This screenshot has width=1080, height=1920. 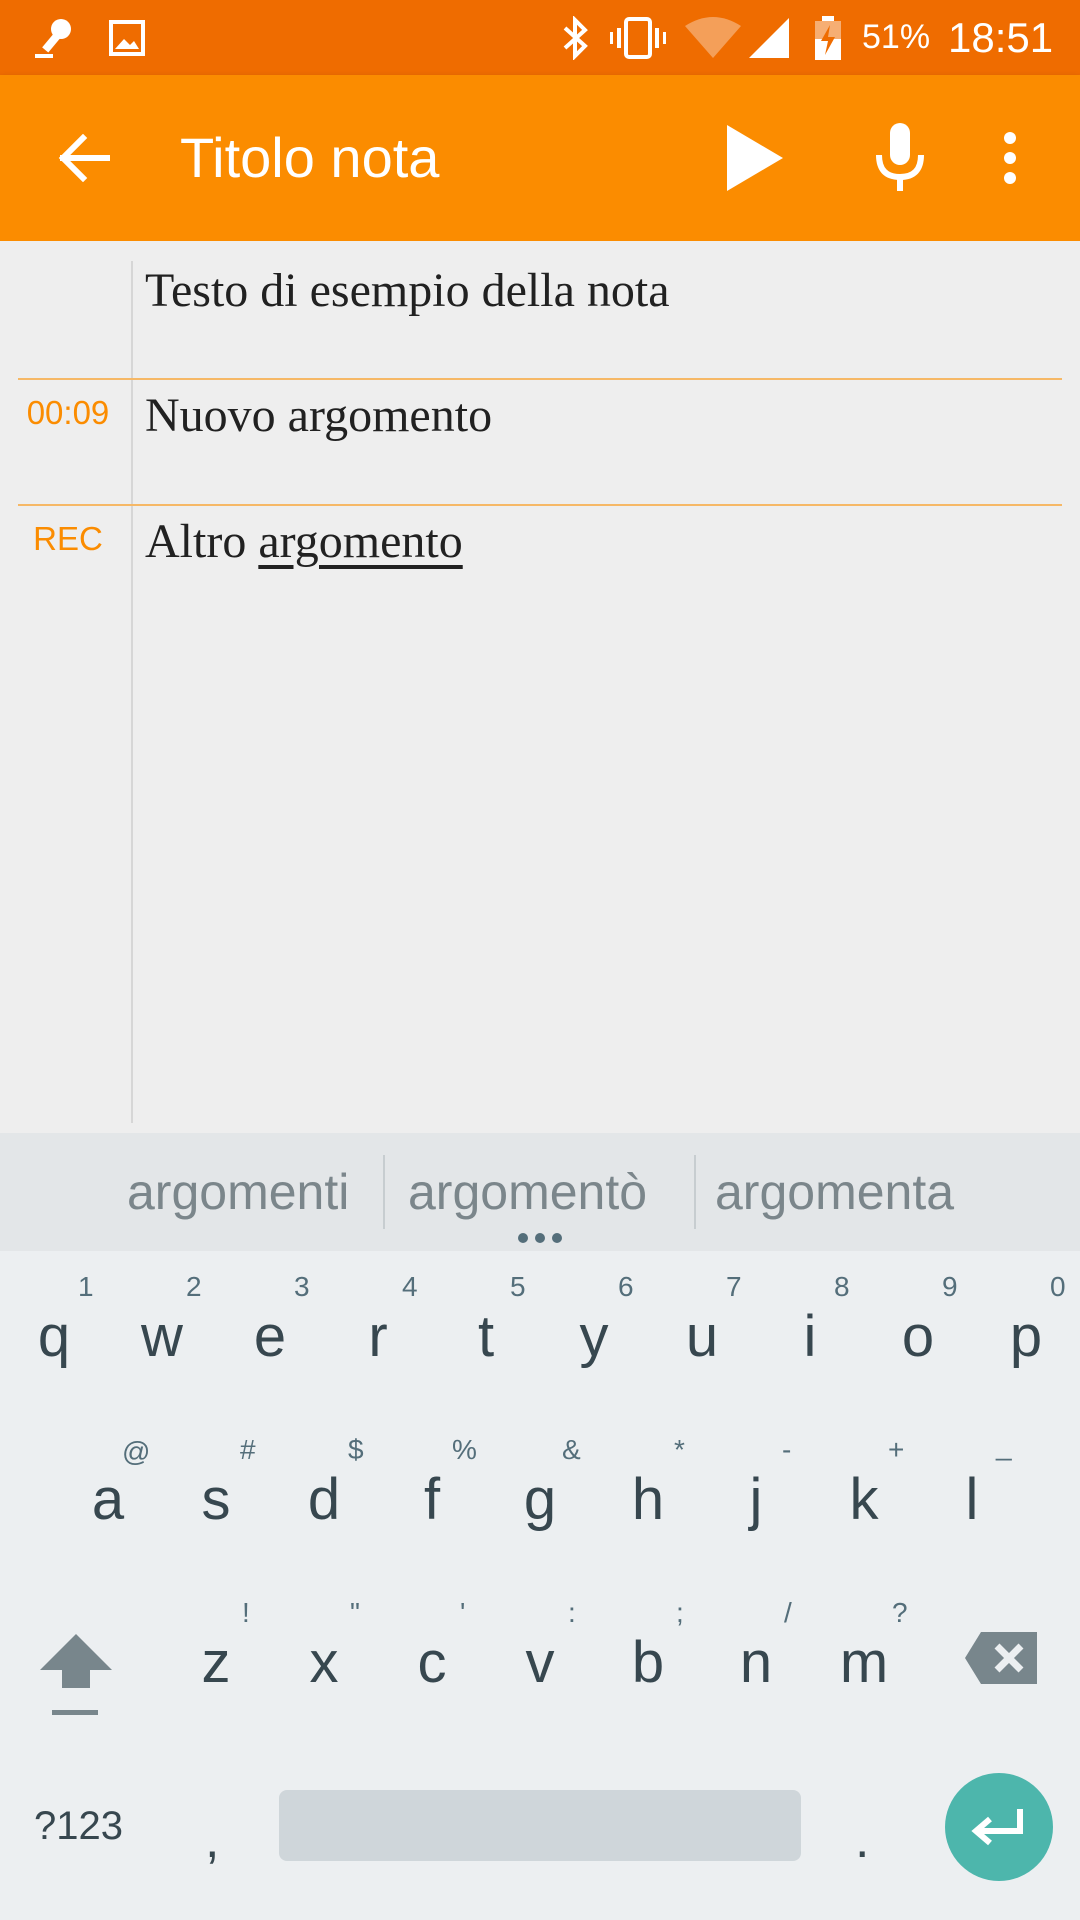 I want to click on key-r: 4r, so click(x=378, y=1331).